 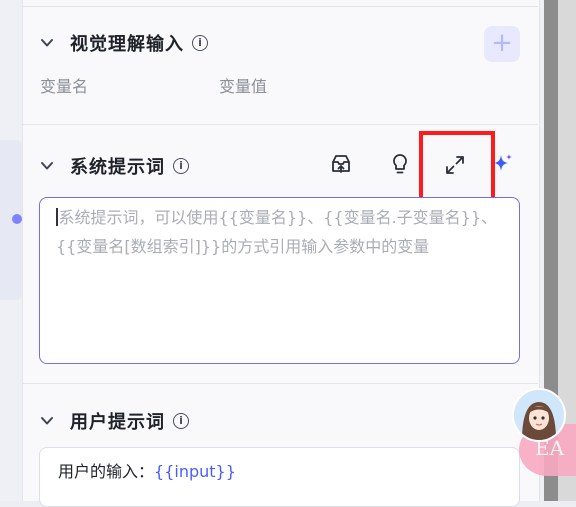 What do you see at coordinates (64, 86) in the screenshot?
I see `variable-name-header: 变量名` at bounding box center [64, 86].